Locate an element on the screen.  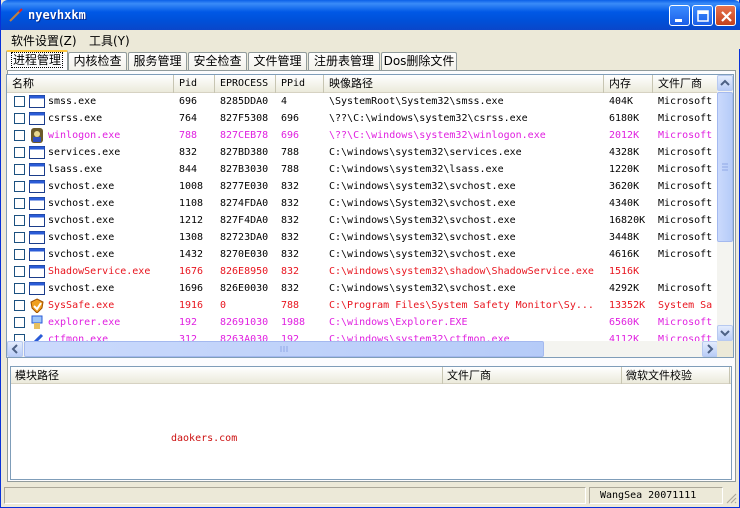
chevron-left-icon is located at coordinates (14, 349).